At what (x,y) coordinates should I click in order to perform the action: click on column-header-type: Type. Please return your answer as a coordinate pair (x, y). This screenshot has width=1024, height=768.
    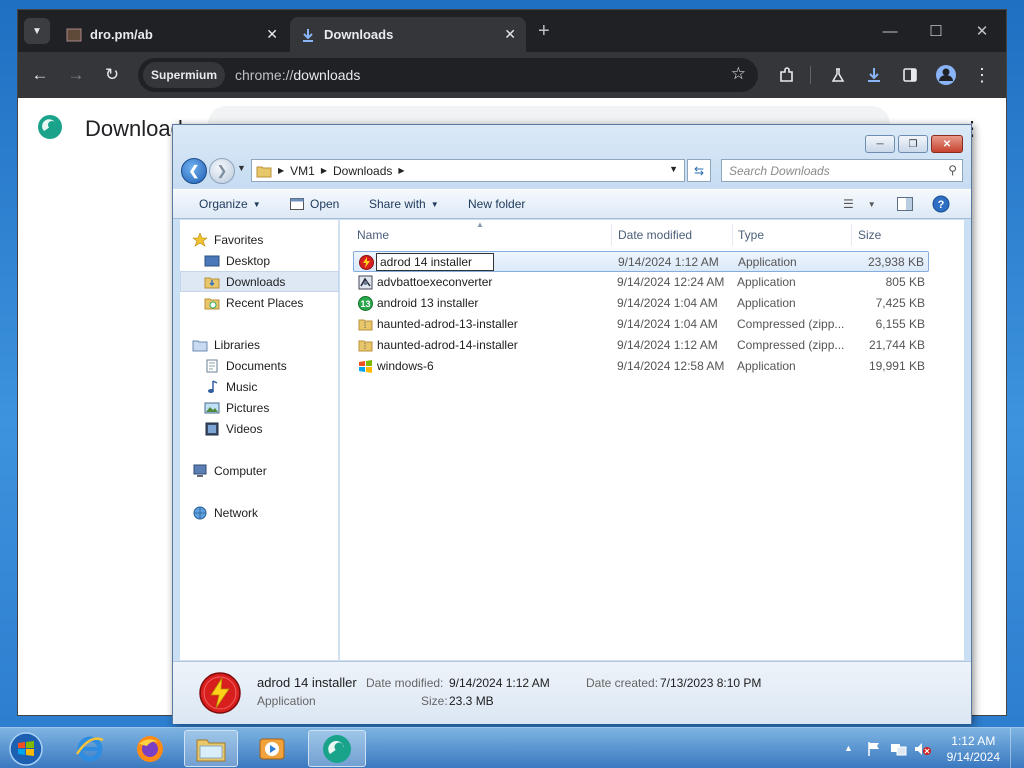
    Looking at the image, I should click on (751, 235).